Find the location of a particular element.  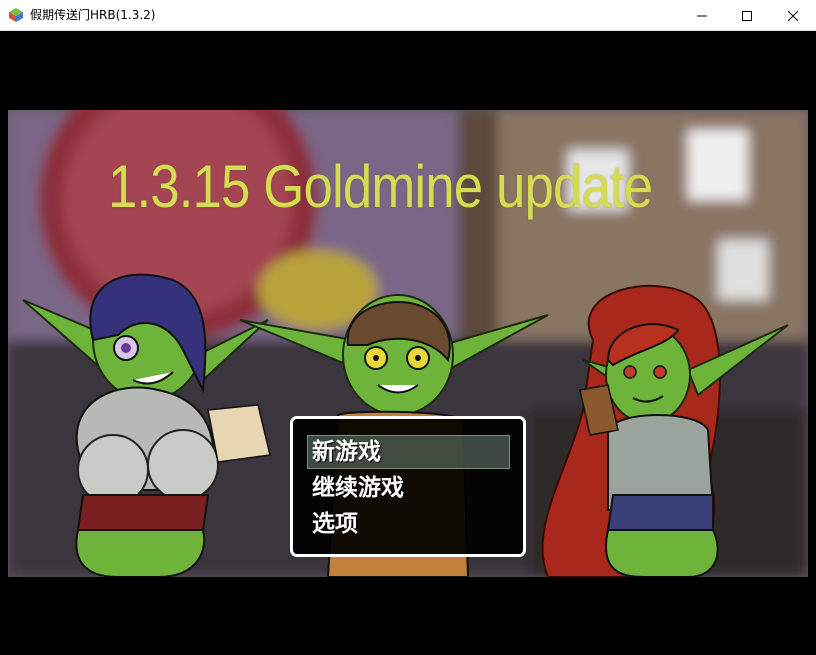

menu-item-label: 继续游戏 is located at coordinates (358, 488).